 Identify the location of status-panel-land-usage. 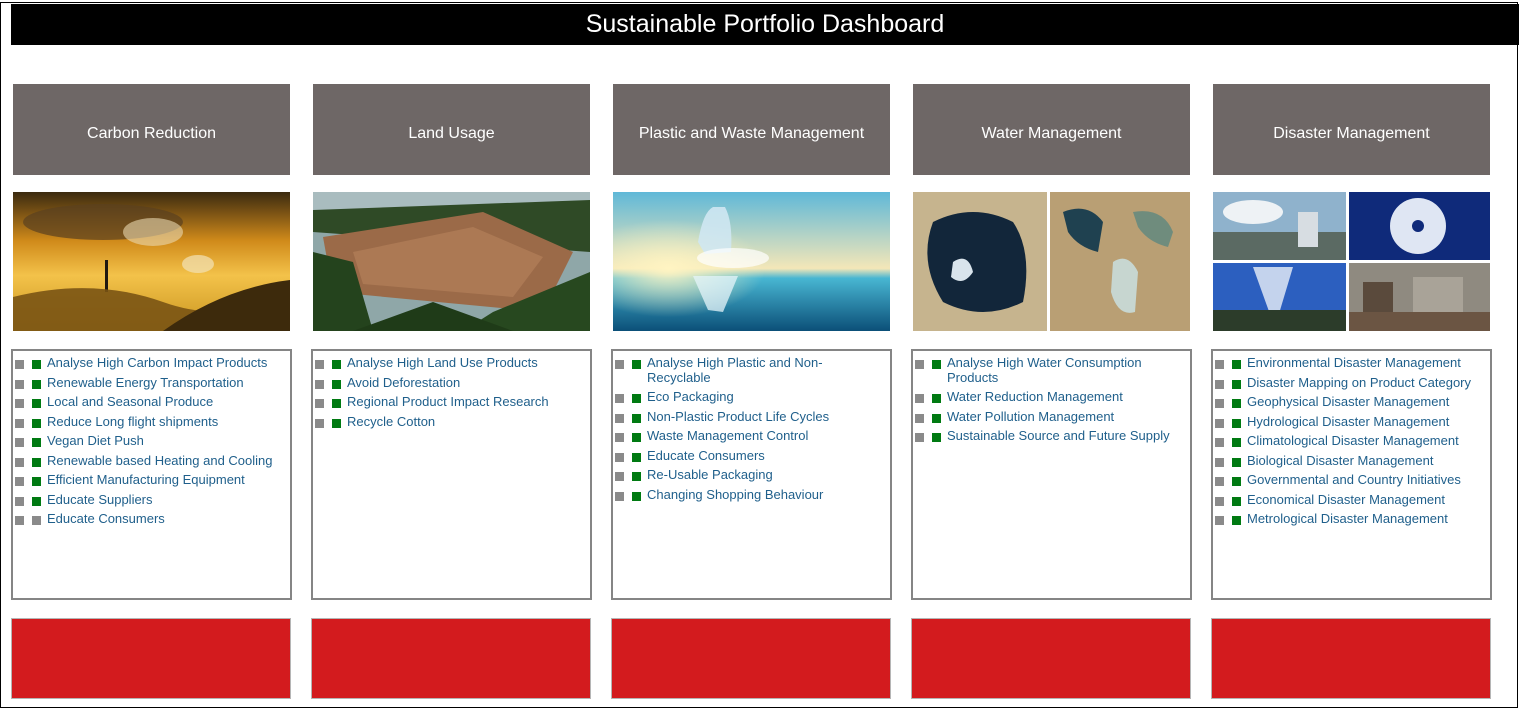
(451, 658).